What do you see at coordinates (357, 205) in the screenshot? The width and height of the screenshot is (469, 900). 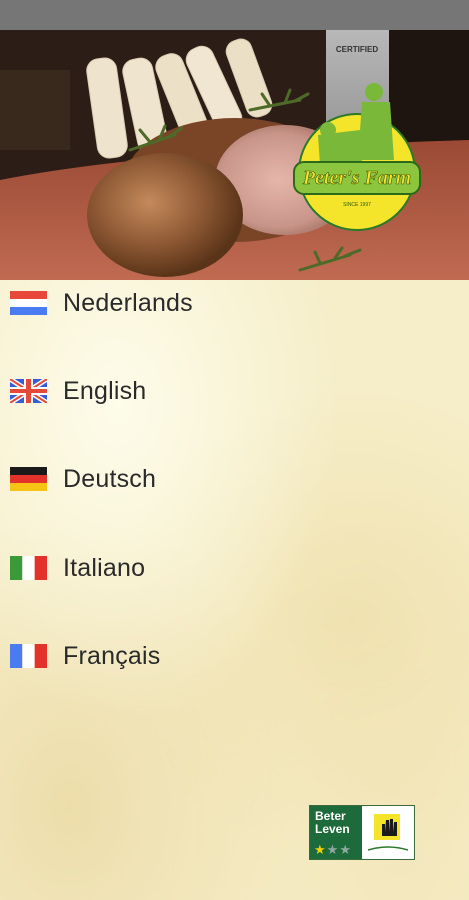 I see `svg-text: SINCE 1997` at bounding box center [357, 205].